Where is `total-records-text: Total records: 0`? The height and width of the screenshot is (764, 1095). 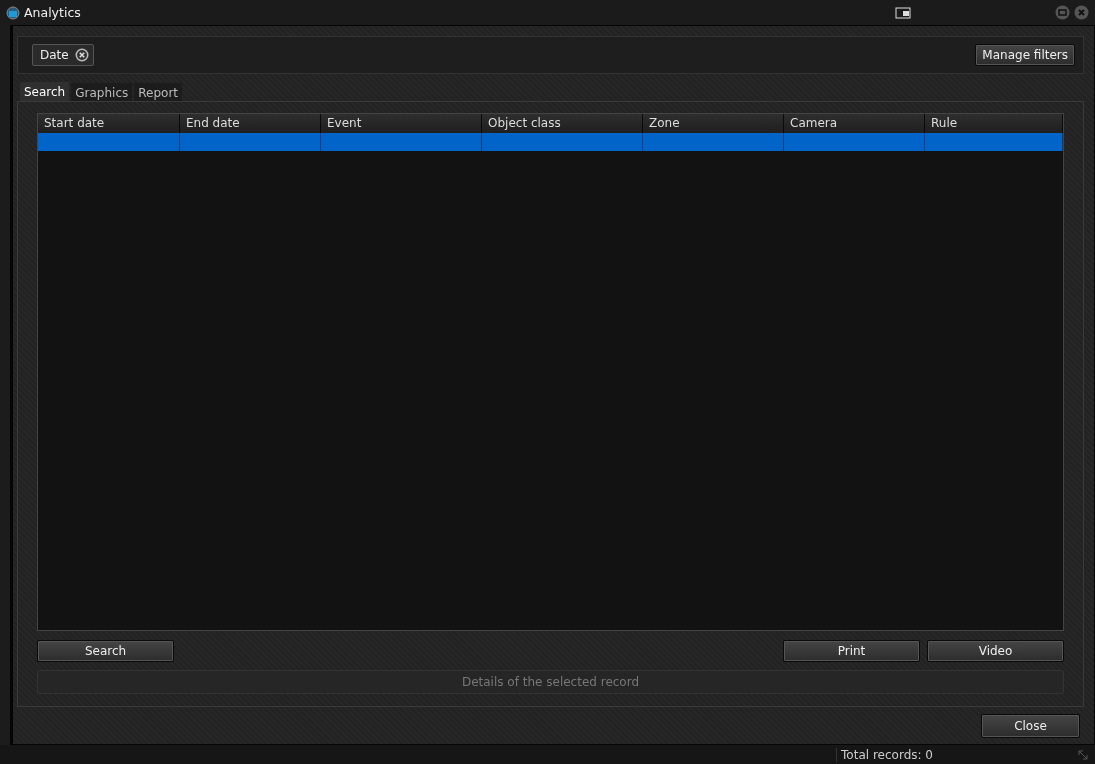
total-records-text: Total records: 0 is located at coordinates (884, 754).